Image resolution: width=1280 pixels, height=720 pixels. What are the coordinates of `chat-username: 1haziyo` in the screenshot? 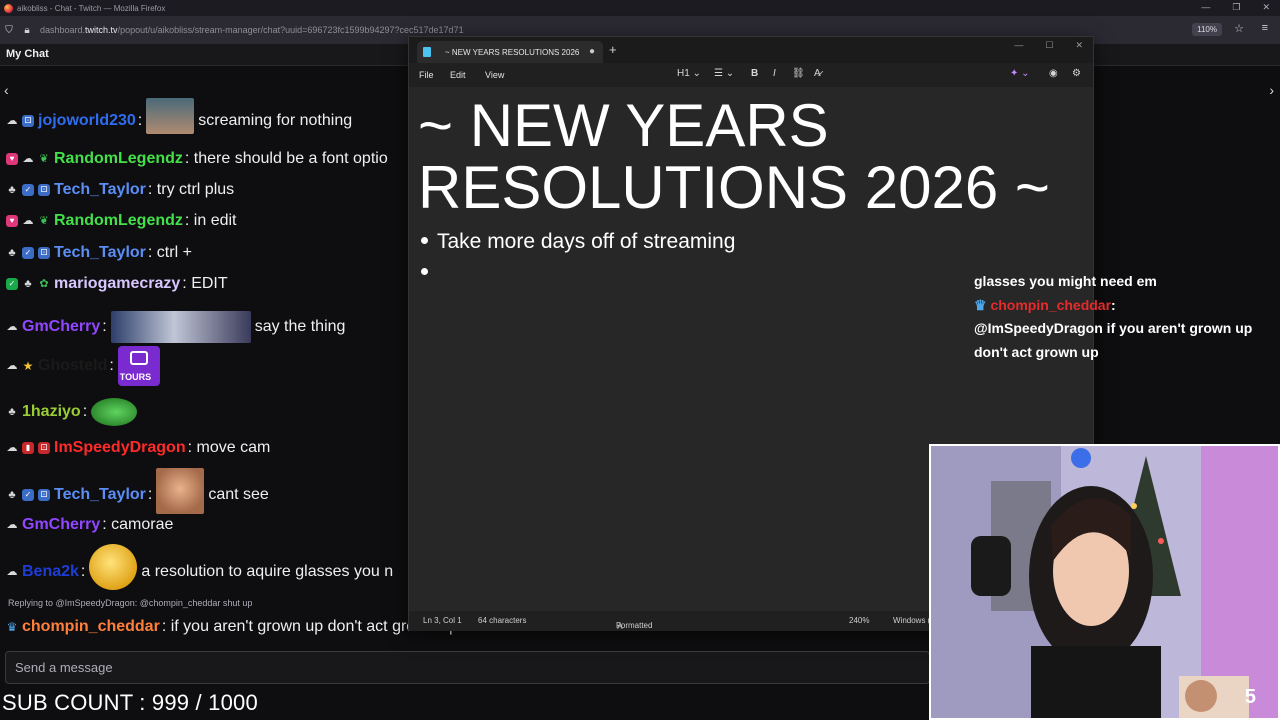 It's located at (51, 412).